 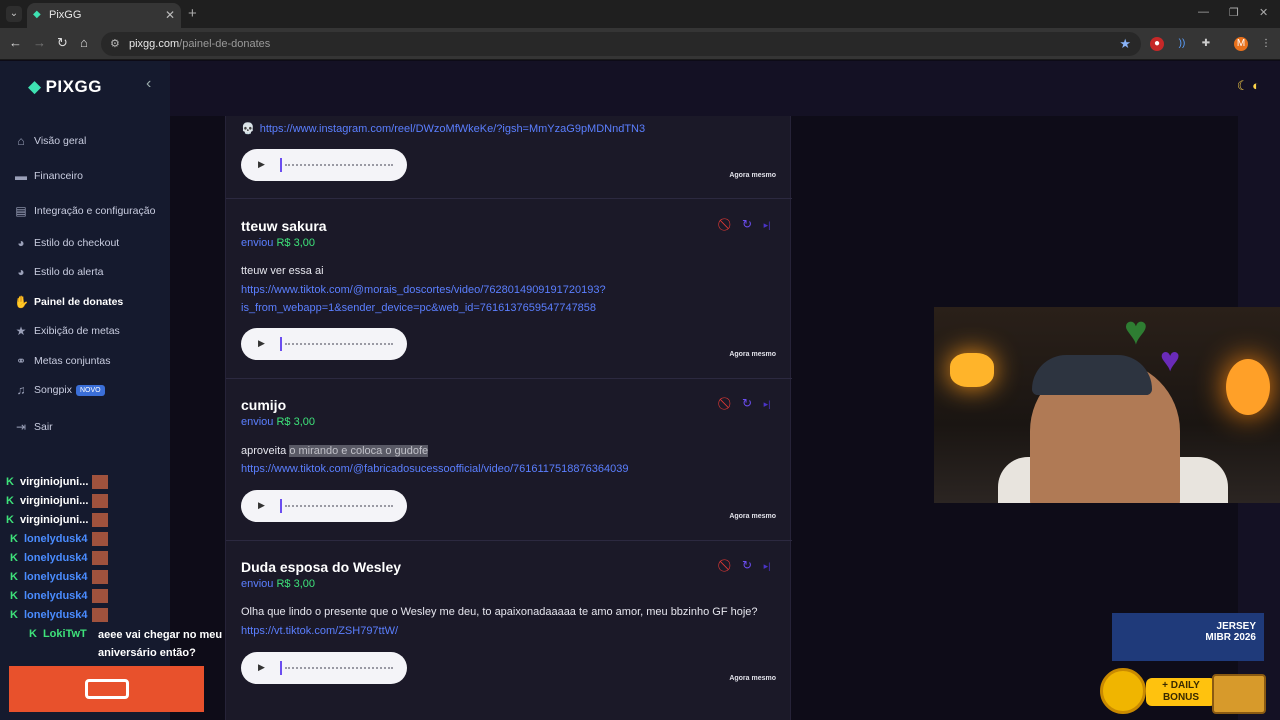 What do you see at coordinates (972, 370) in the screenshot?
I see `lamp-image` at bounding box center [972, 370].